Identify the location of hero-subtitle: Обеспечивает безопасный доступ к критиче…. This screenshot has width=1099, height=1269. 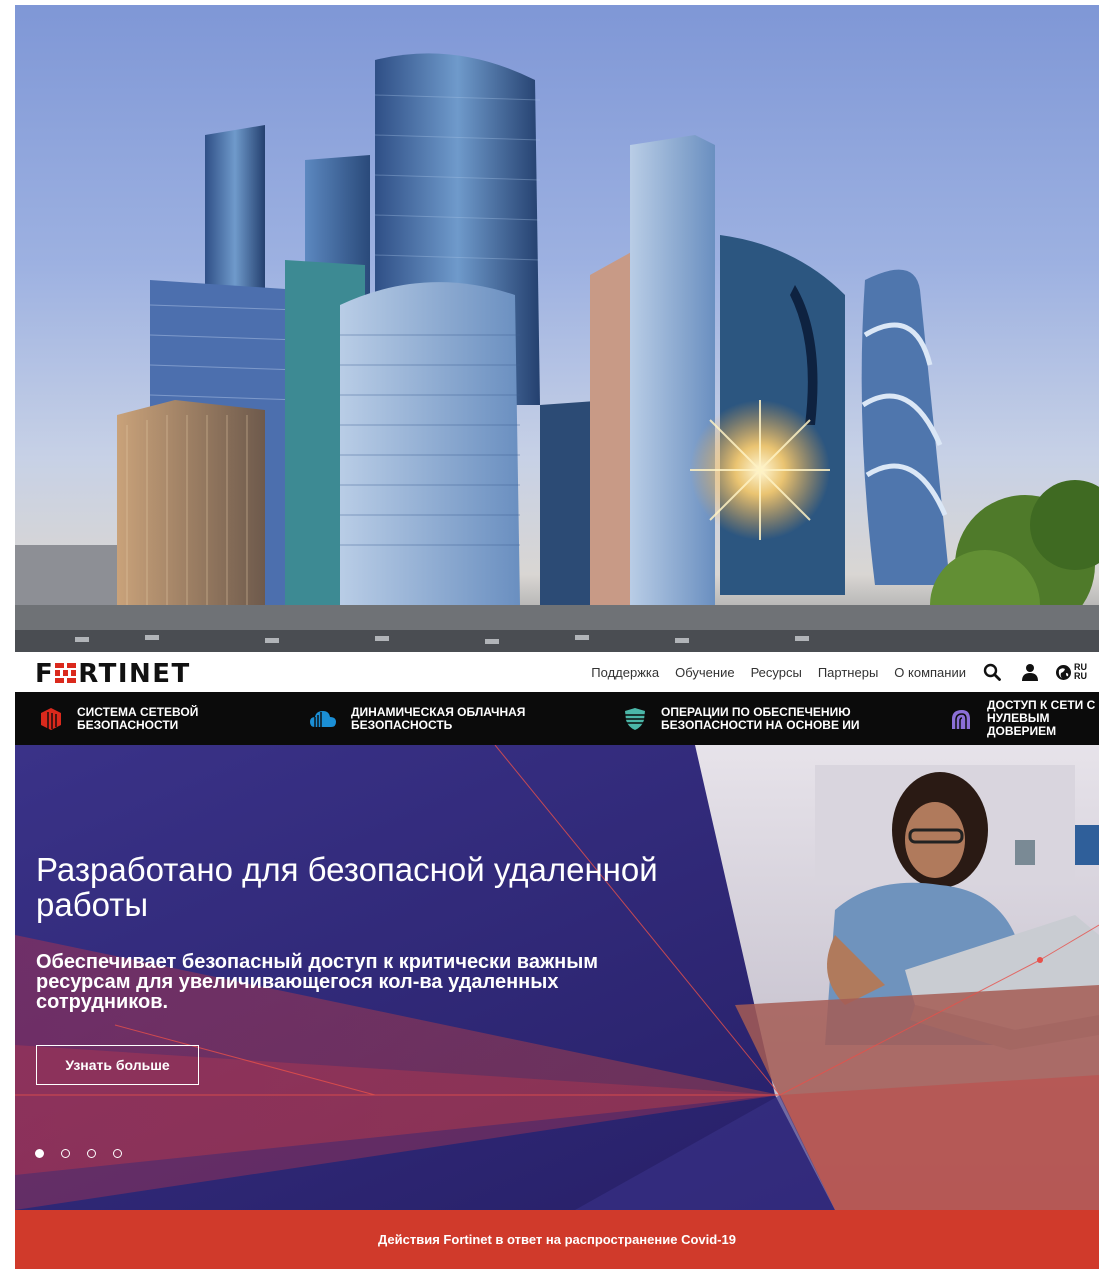
(317, 982).